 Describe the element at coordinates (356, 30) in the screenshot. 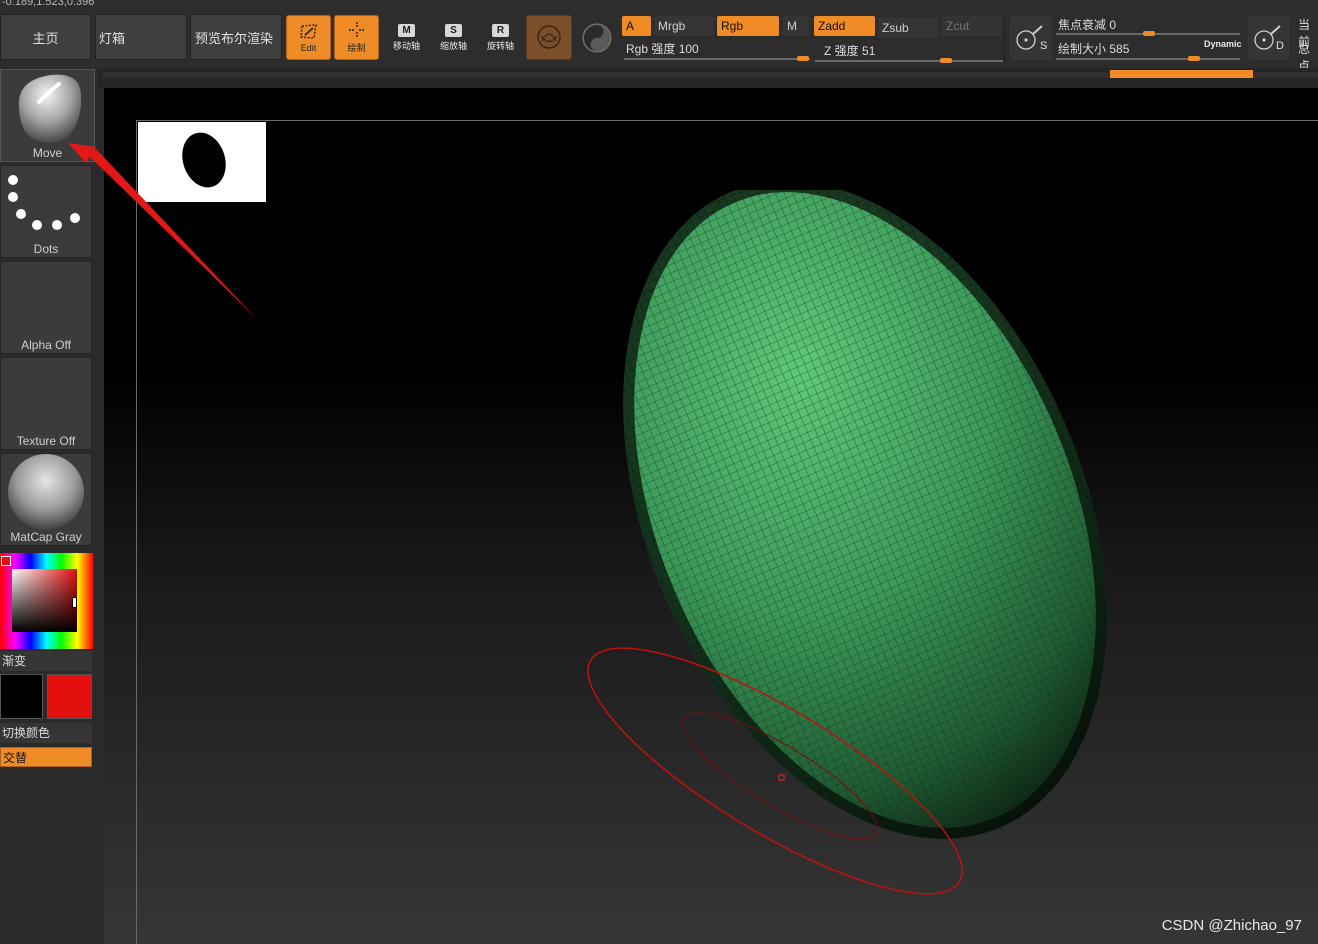

I see `draw-icon` at that location.